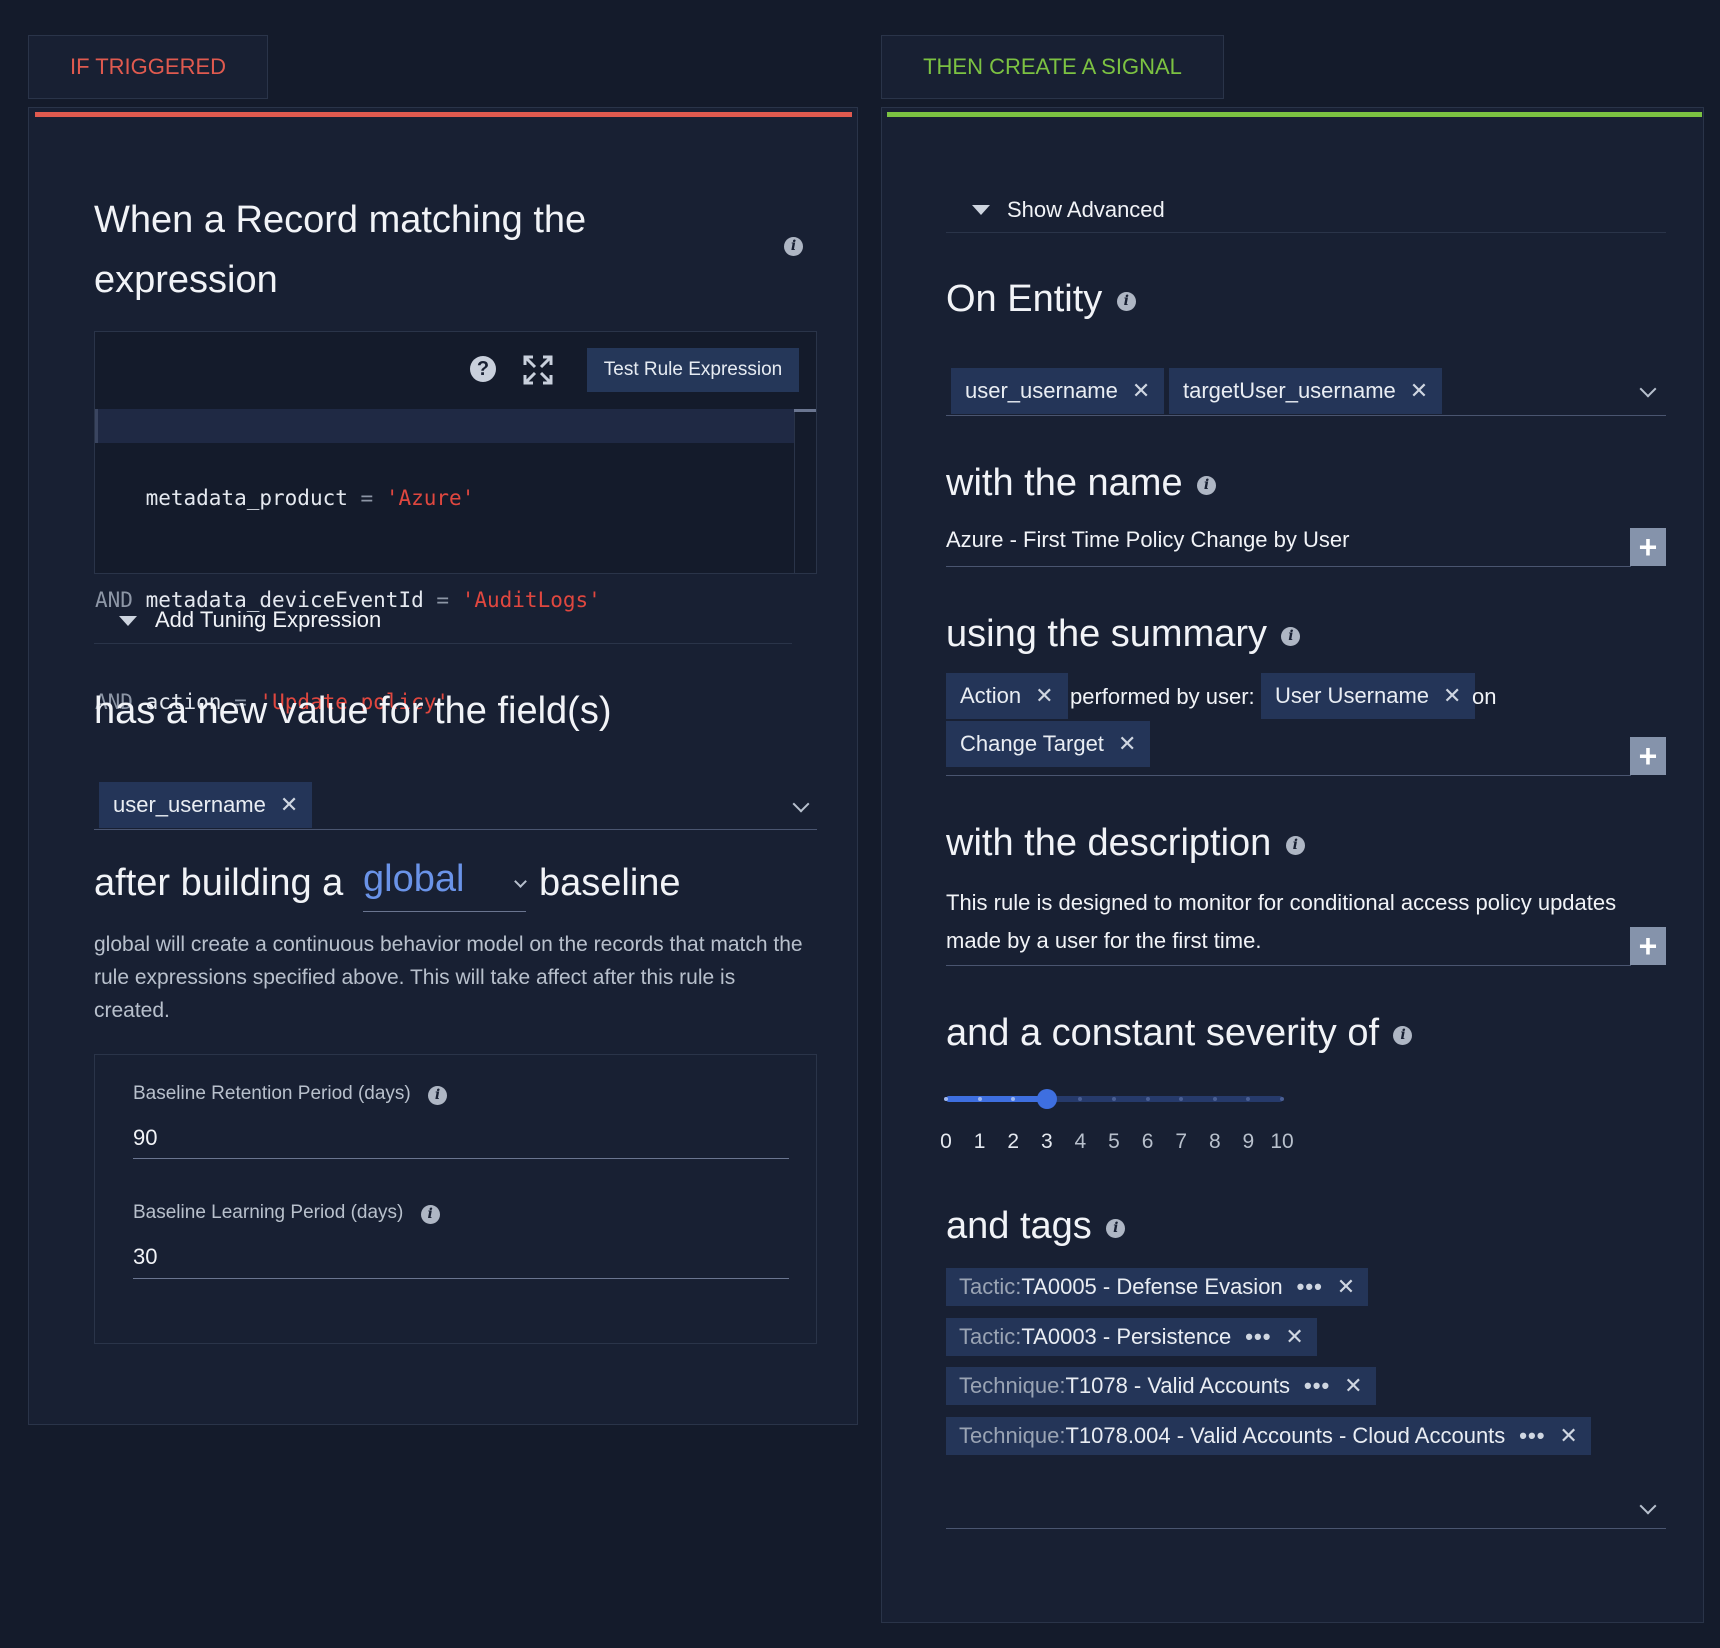 Image resolution: width=1720 pixels, height=1648 pixels. I want to click on severity-tick-label: 2, so click(1013, 1142).